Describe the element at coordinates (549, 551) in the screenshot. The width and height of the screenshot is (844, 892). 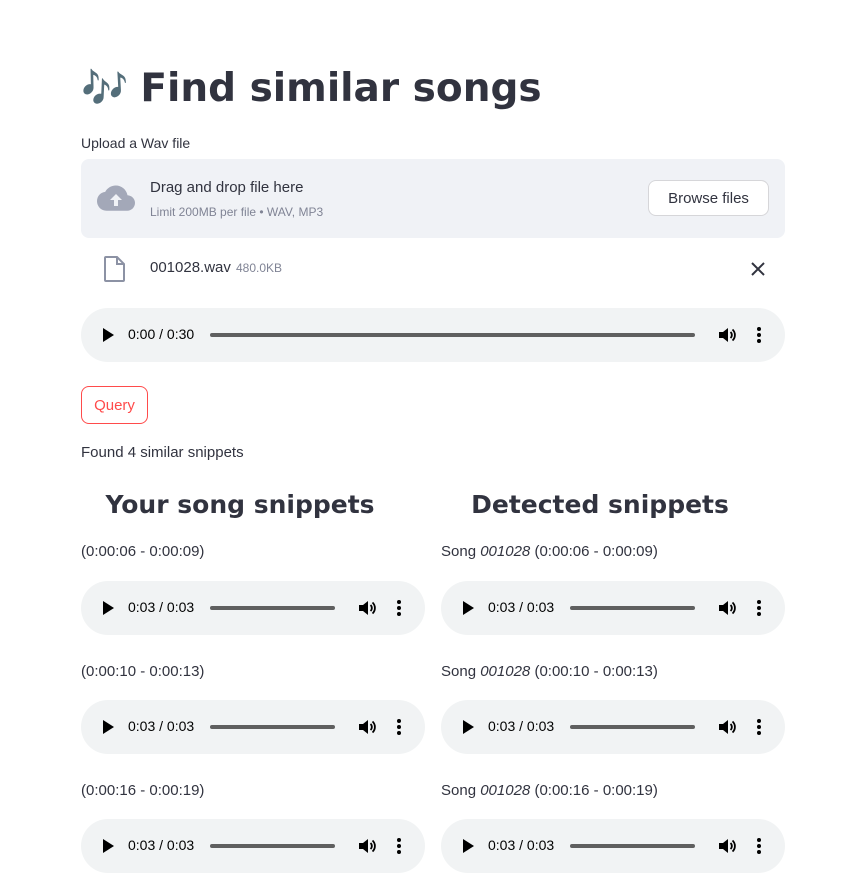
I see `detected-snippet-label: Song 001028 (0:00:06 - 0:00:09)` at that location.